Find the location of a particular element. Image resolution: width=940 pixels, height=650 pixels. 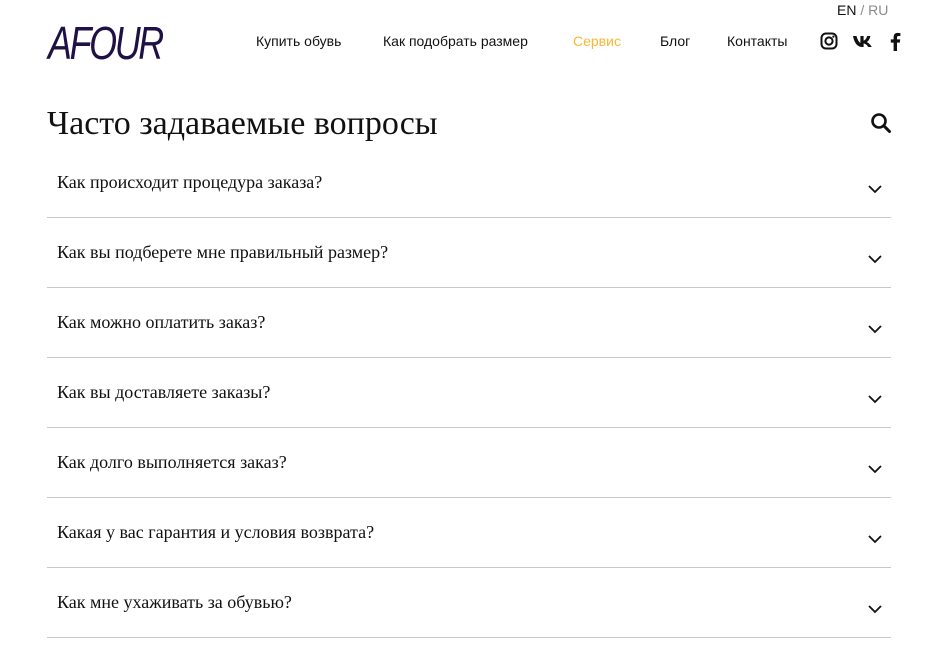

faq-item: Как можно оплатить заказ? is located at coordinates (469, 323).